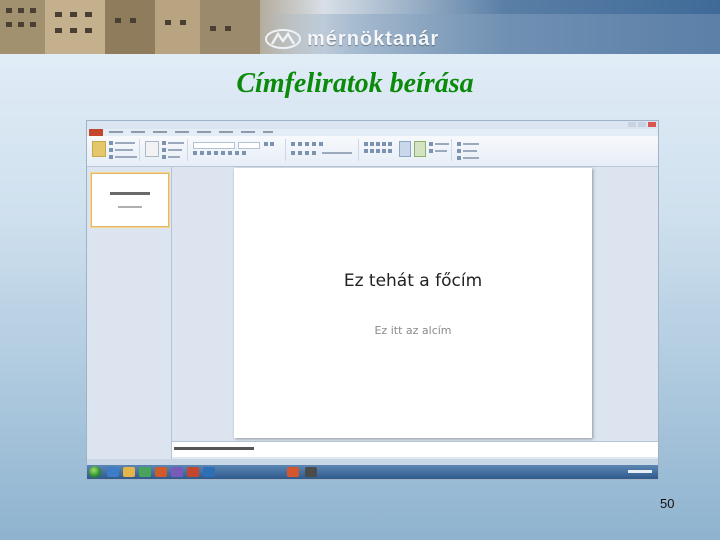 The height and width of the screenshot is (540, 720). Describe the element at coordinates (413, 281) in the screenshot. I see `slide-title-placeholder: Ez tehát a főcím` at that location.